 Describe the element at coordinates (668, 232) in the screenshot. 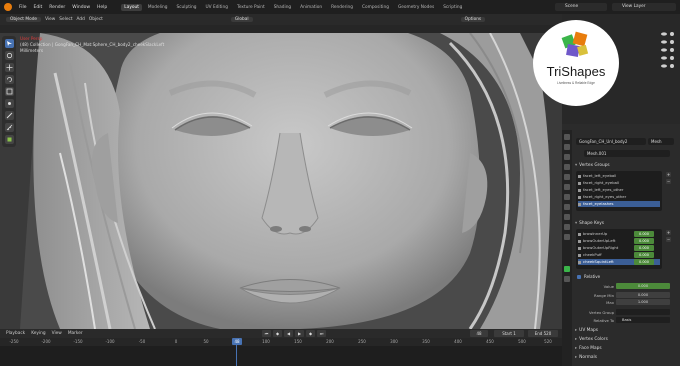

I see `add-shape-key-button: +` at that location.